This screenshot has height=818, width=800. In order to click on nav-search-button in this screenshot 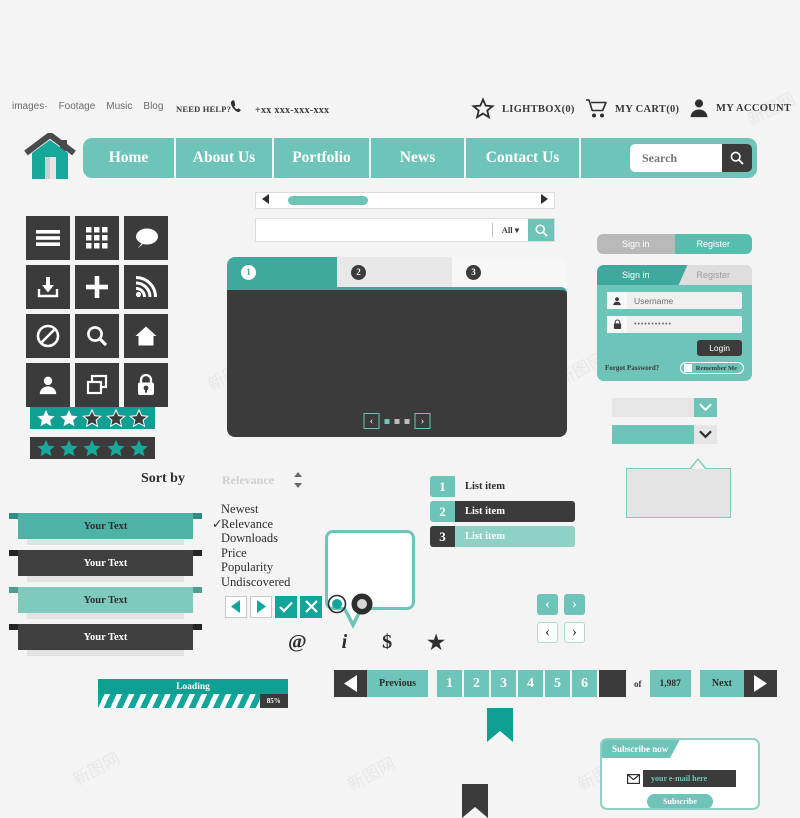, I will do `click(737, 158)`.